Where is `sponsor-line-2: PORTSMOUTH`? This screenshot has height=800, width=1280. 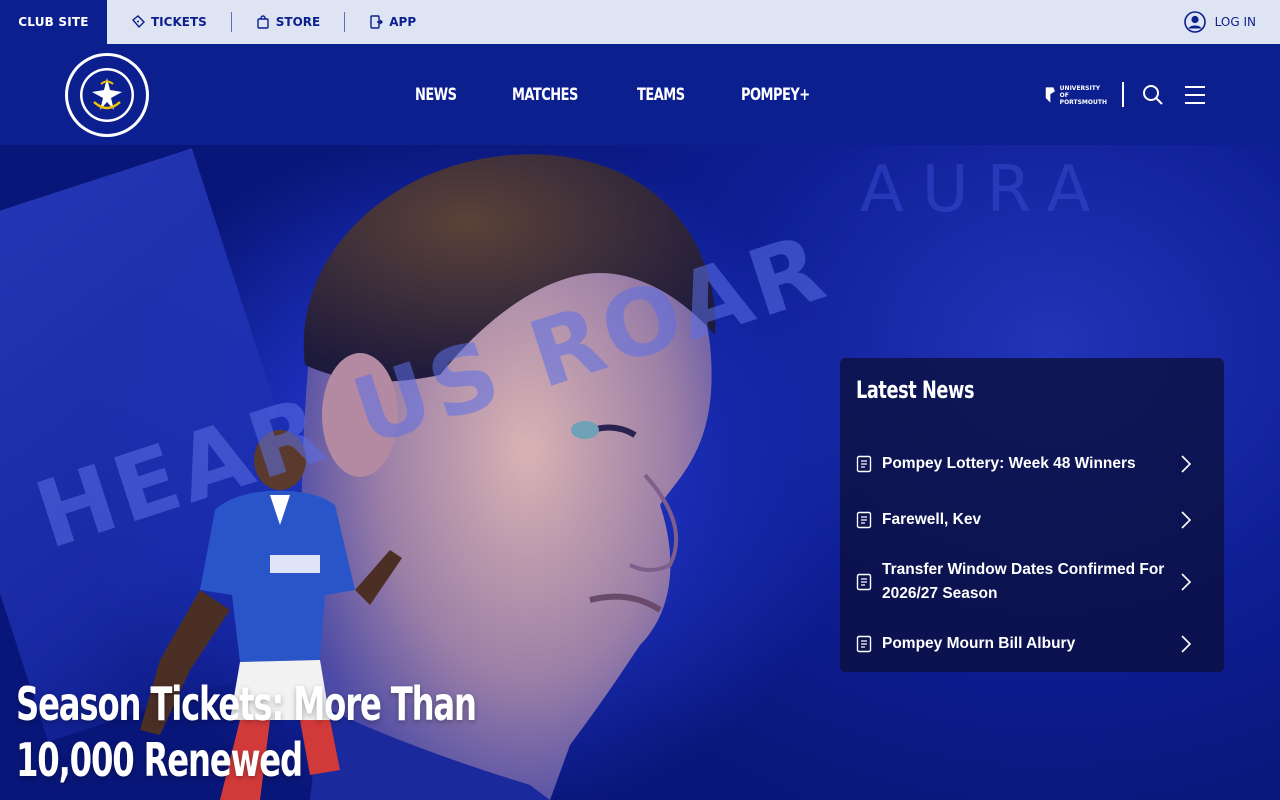
sponsor-line-2: PORTSMOUTH is located at coordinates (1083, 102).